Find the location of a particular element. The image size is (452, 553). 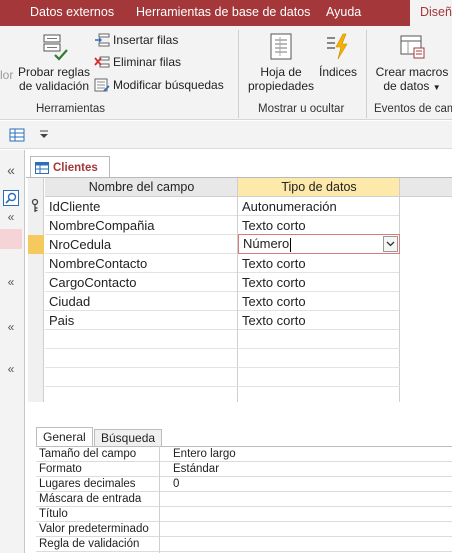

property-row: Título is located at coordinates (244, 514).